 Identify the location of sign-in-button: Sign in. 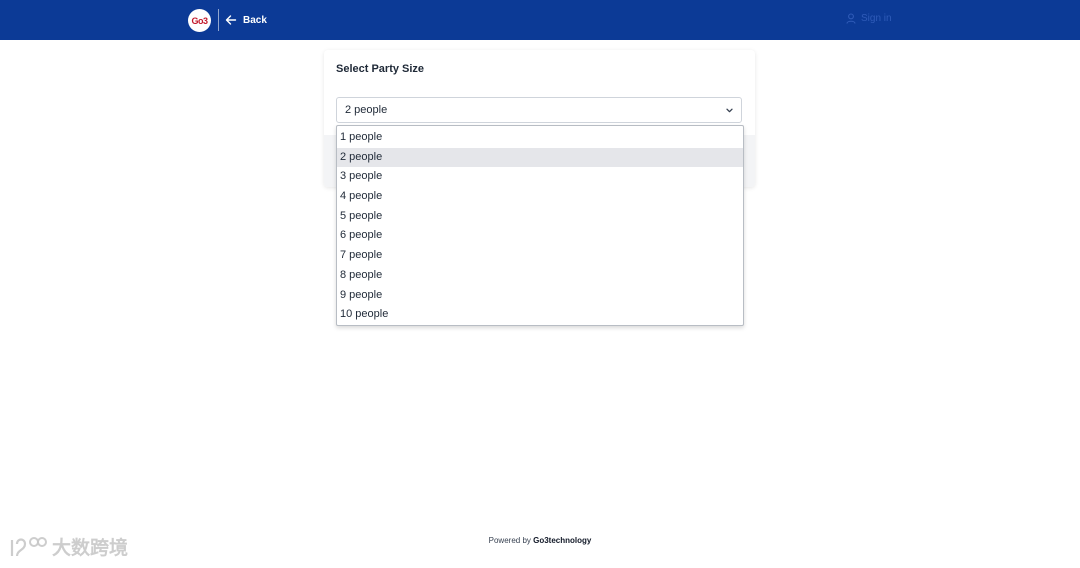
(869, 18).